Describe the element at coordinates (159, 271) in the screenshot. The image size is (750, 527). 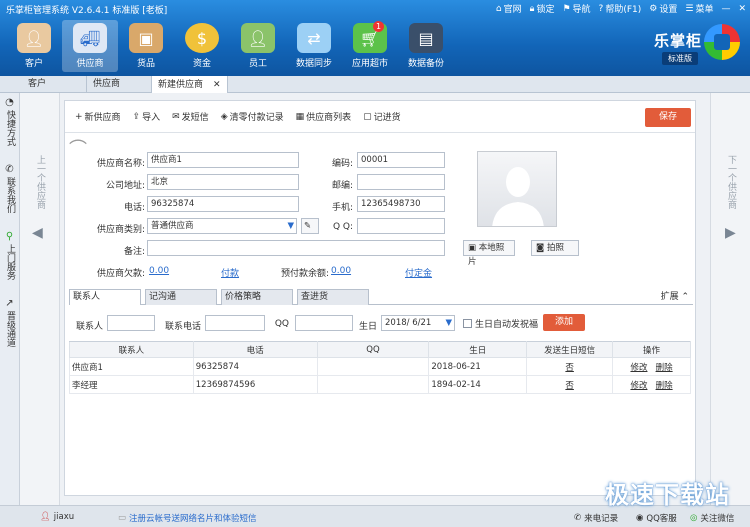
I see `debt-value: 0.00` at that location.